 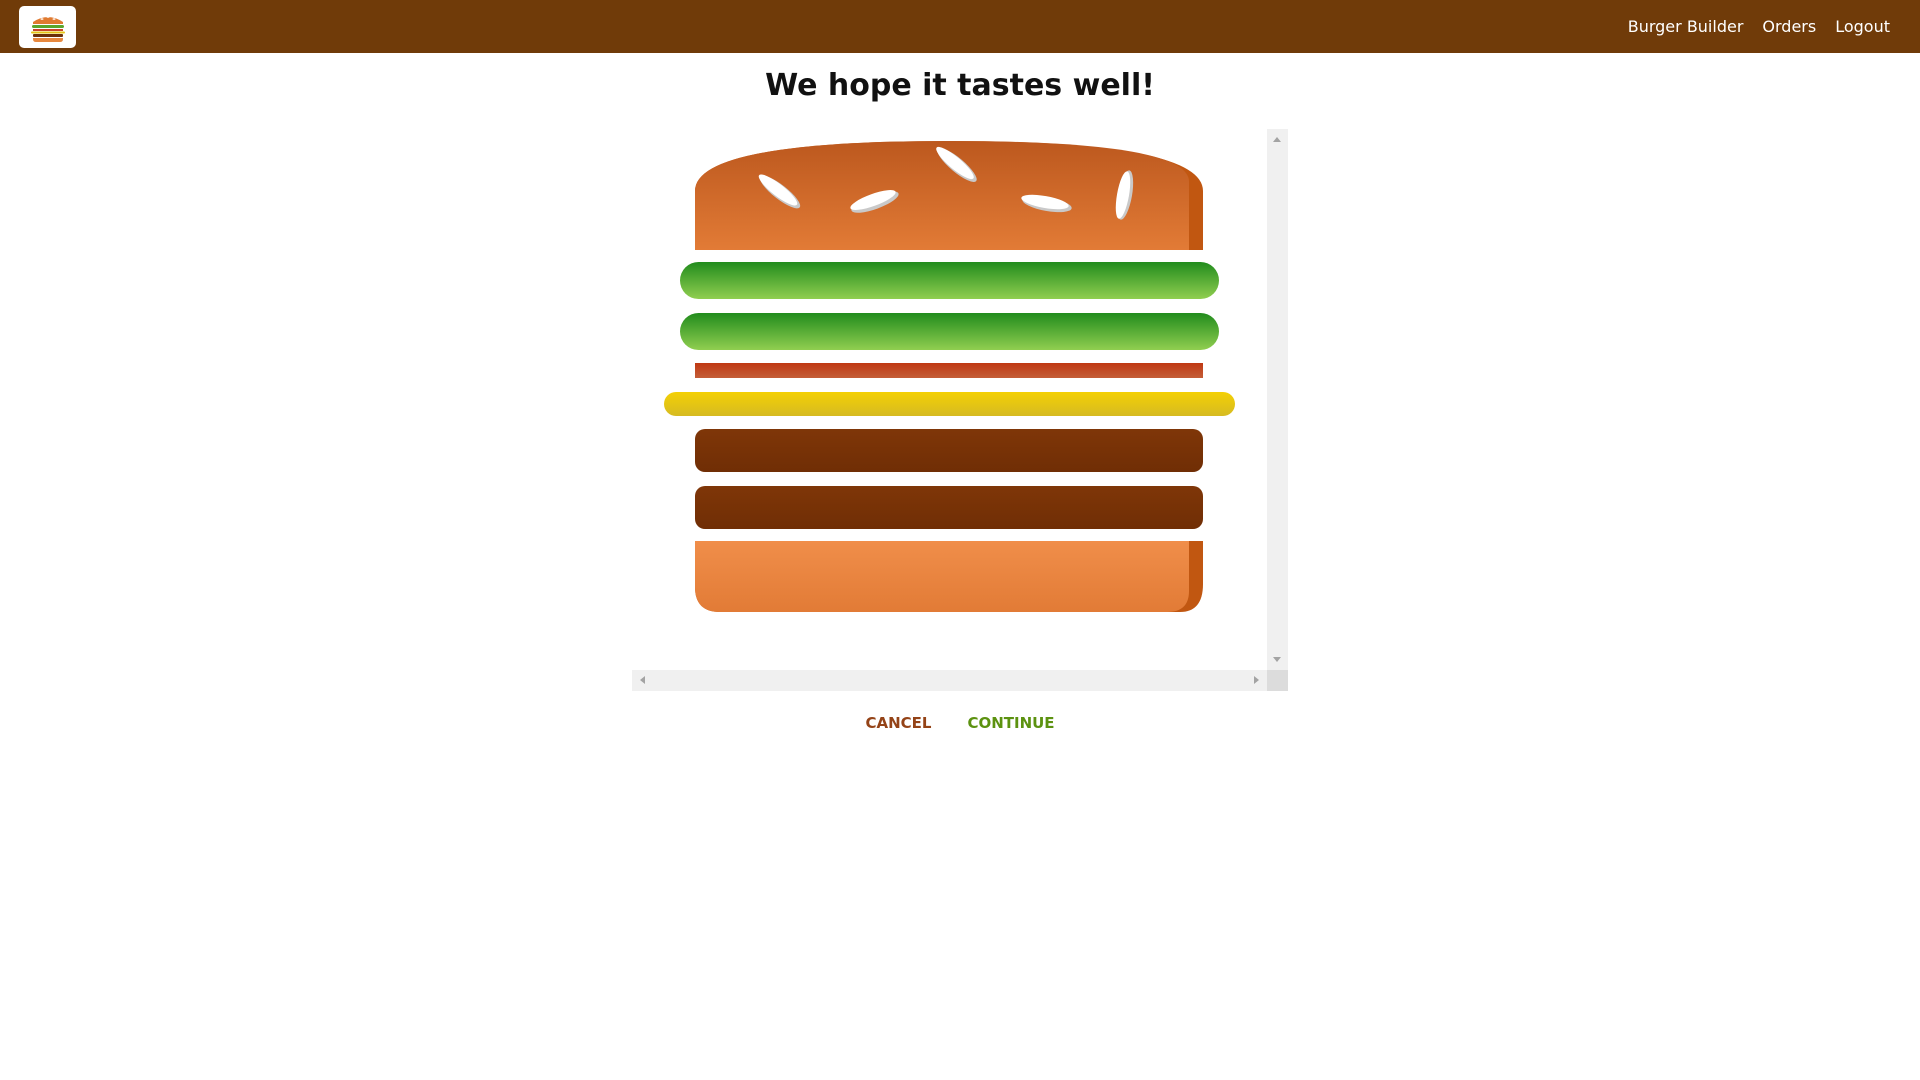 I want to click on scroll-right-icon, so click(x=1256, y=680).